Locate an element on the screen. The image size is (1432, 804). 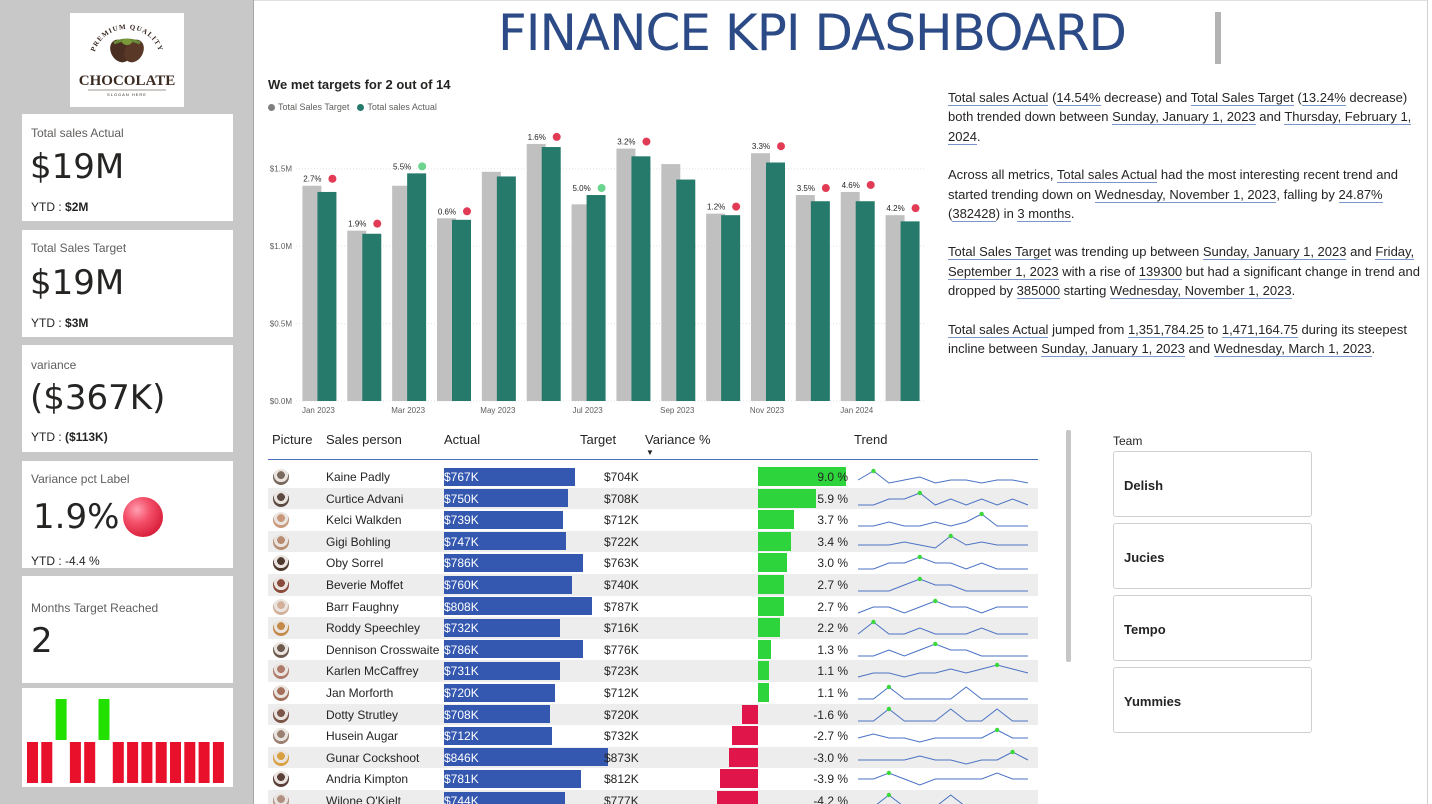
sales-person-name: Kaine Padly is located at coordinates (358, 477).